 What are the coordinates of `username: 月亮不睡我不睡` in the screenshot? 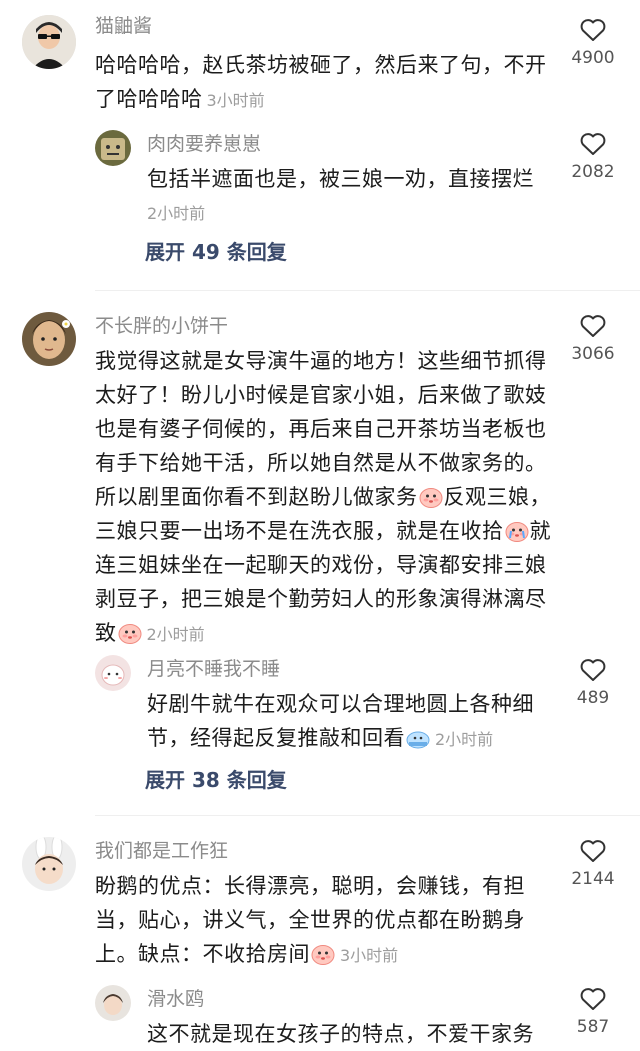 It's located at (357, 669).